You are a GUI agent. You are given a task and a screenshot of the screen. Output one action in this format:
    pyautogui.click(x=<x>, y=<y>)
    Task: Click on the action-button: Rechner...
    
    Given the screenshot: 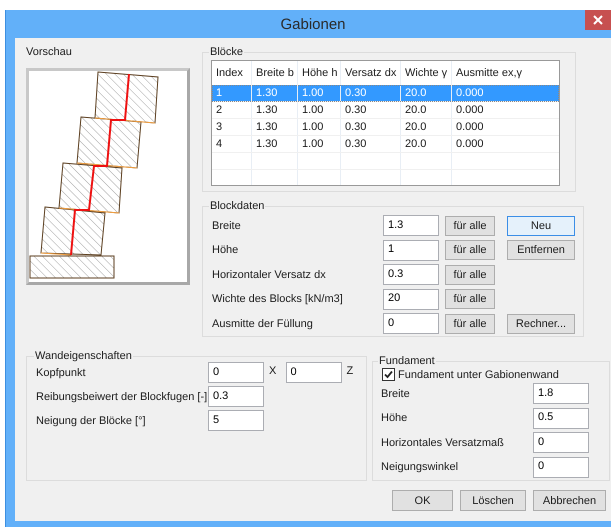 What is the action you would take?
    pyautogui.click(x=541, y=324)
    